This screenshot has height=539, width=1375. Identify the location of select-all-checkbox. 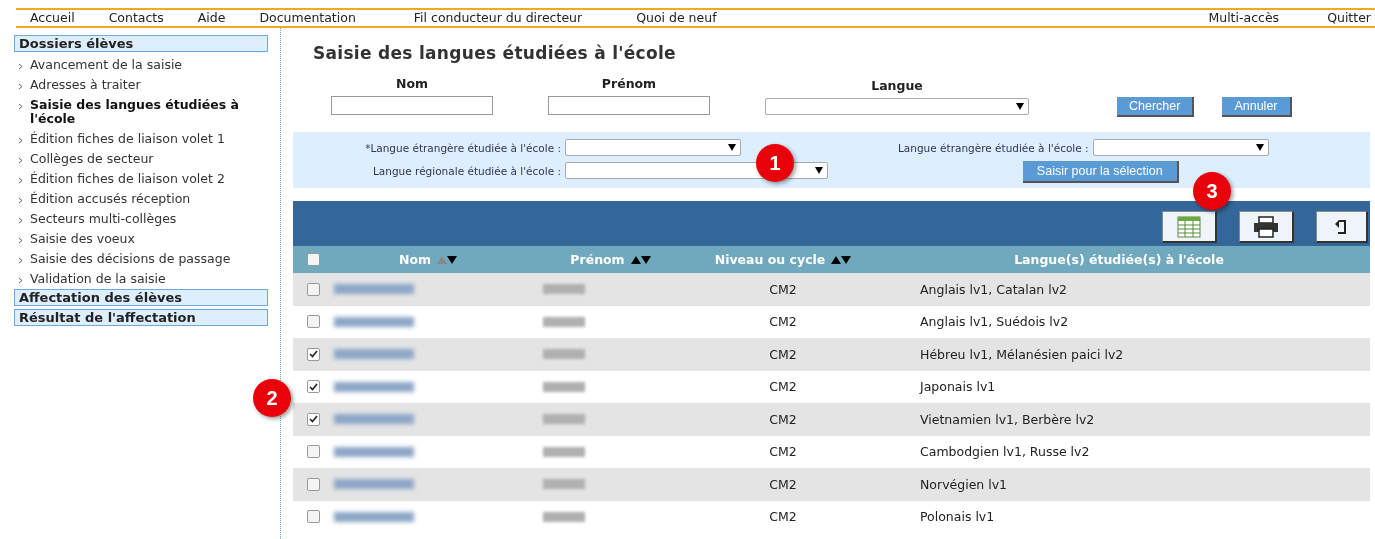
(313, 259).